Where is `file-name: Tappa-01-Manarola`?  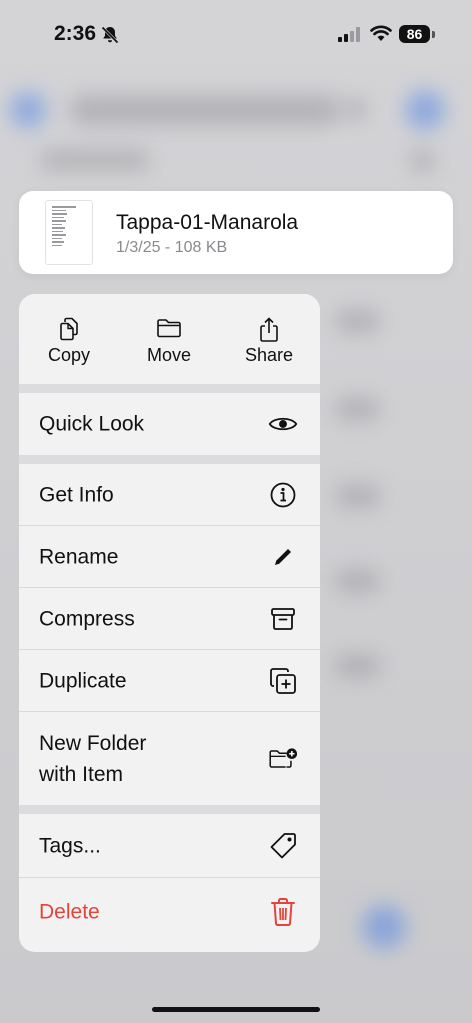 file-name: Tappa-01-Manarola is located at coordinates (207, 222).